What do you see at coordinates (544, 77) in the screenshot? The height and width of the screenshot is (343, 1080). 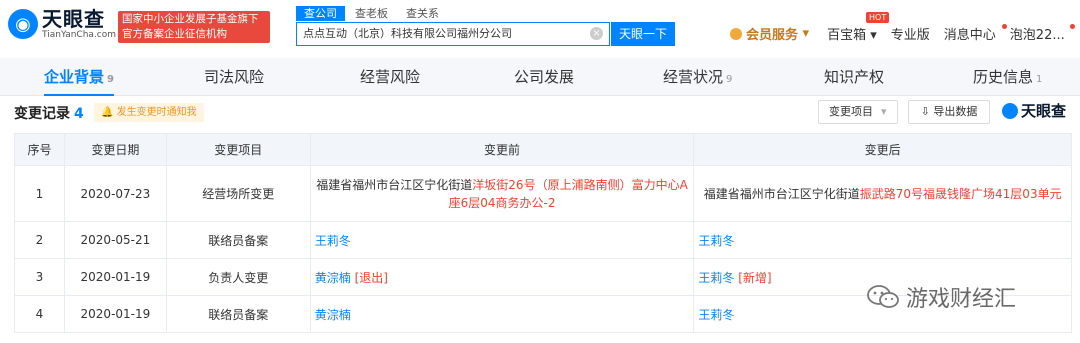 I see `tab-company-development: 公司发展` at bounding box center [544, 77].